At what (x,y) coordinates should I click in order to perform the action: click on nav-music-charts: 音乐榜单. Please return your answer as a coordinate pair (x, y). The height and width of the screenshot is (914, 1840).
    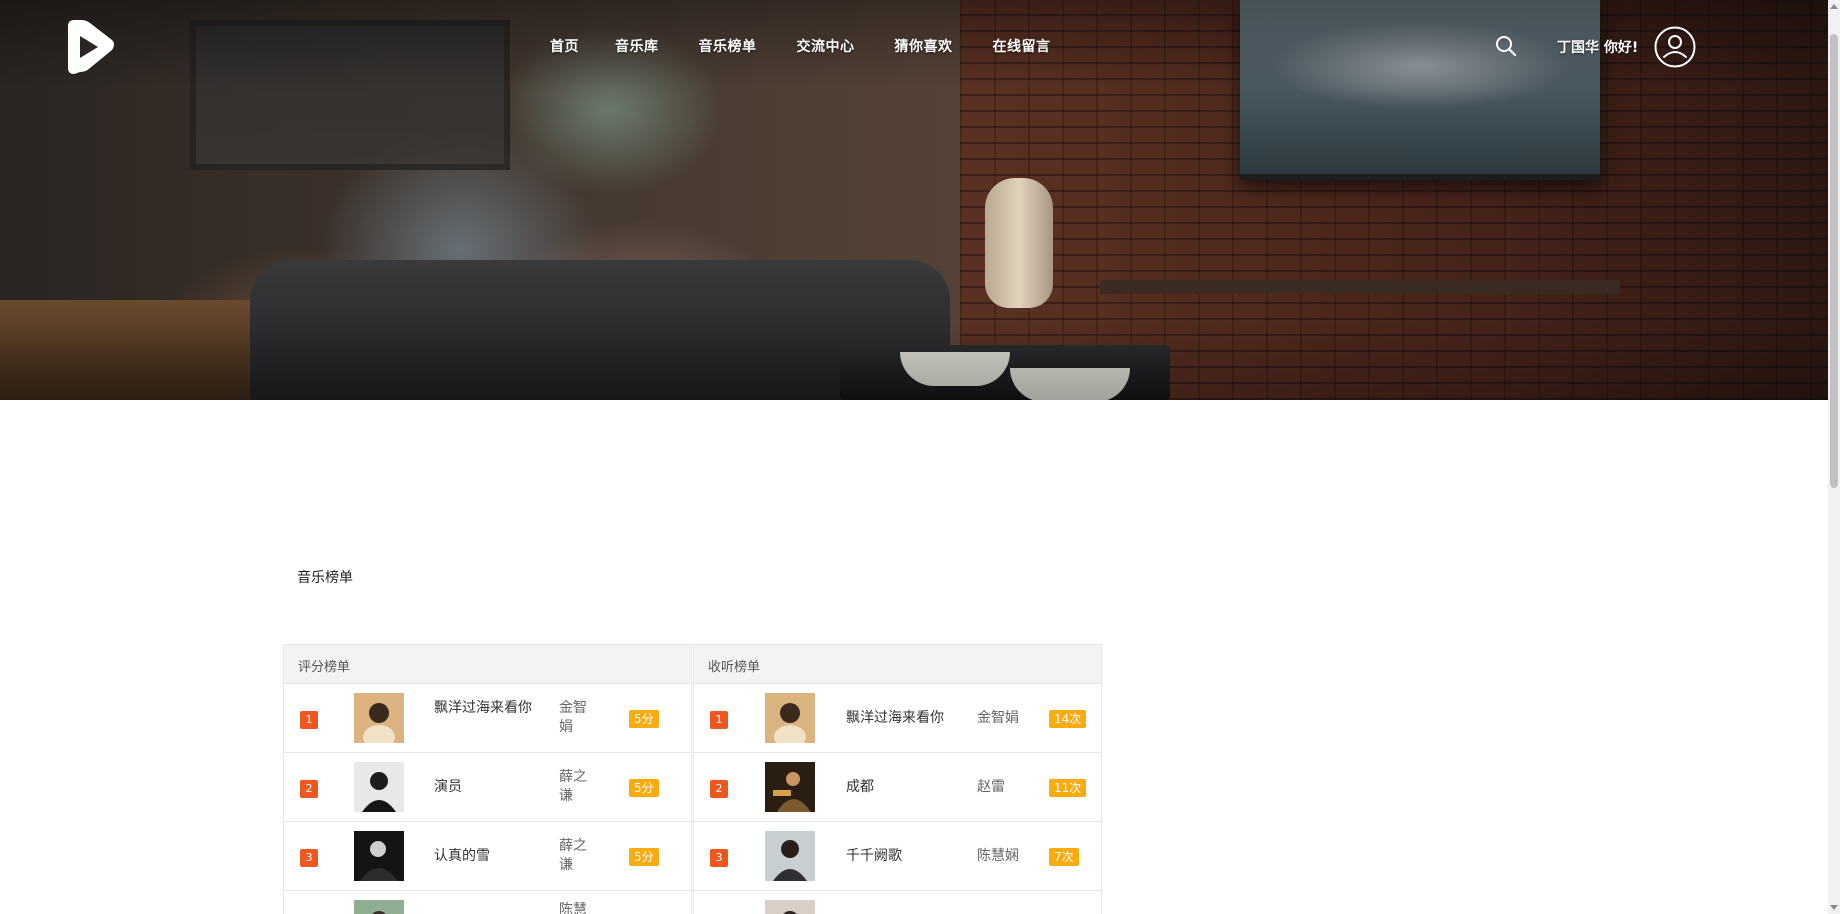
    Looking at the image, I should click on (728, 46).